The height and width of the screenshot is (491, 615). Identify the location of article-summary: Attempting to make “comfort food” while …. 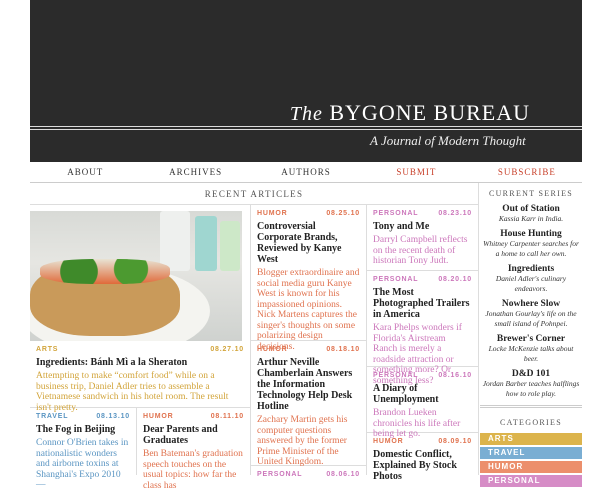
(132, 392).